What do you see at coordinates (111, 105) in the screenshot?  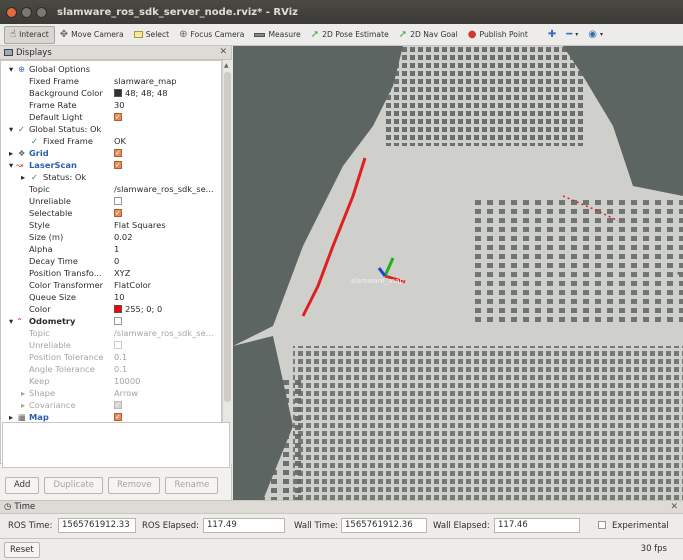 I see `tree-row-frame-rate: Frame Rate 30` at bounding box center [111, 105].